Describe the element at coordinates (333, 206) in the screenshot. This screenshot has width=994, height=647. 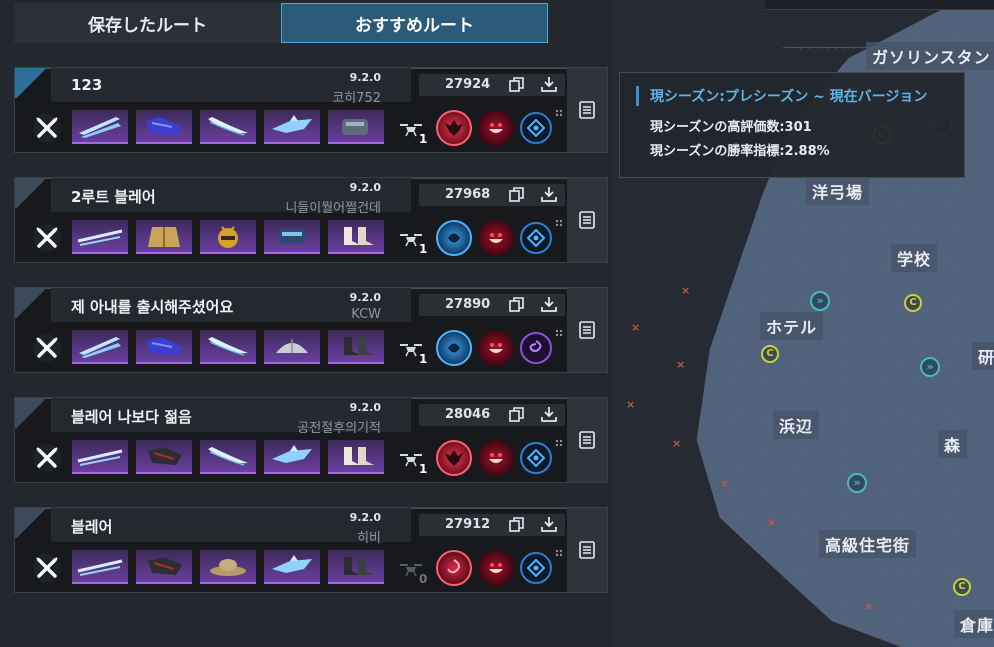
I see `route-author: 니들이뭘어쩔건데` at that location.